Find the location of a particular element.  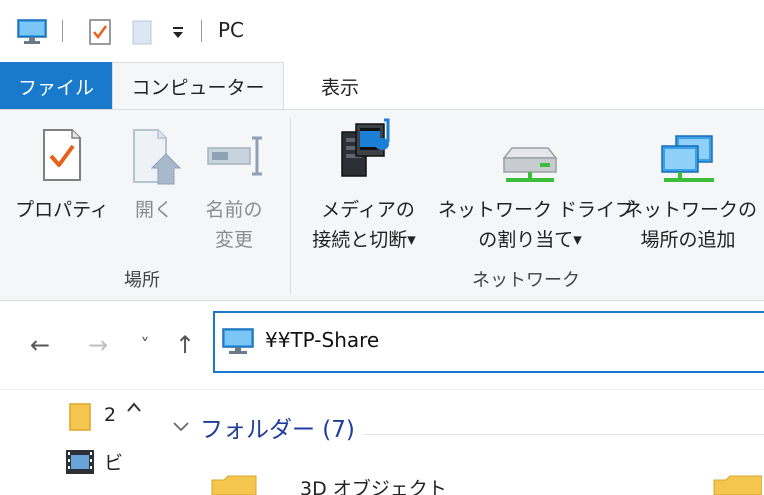

rename-icon is located at coordinates (235, 158).